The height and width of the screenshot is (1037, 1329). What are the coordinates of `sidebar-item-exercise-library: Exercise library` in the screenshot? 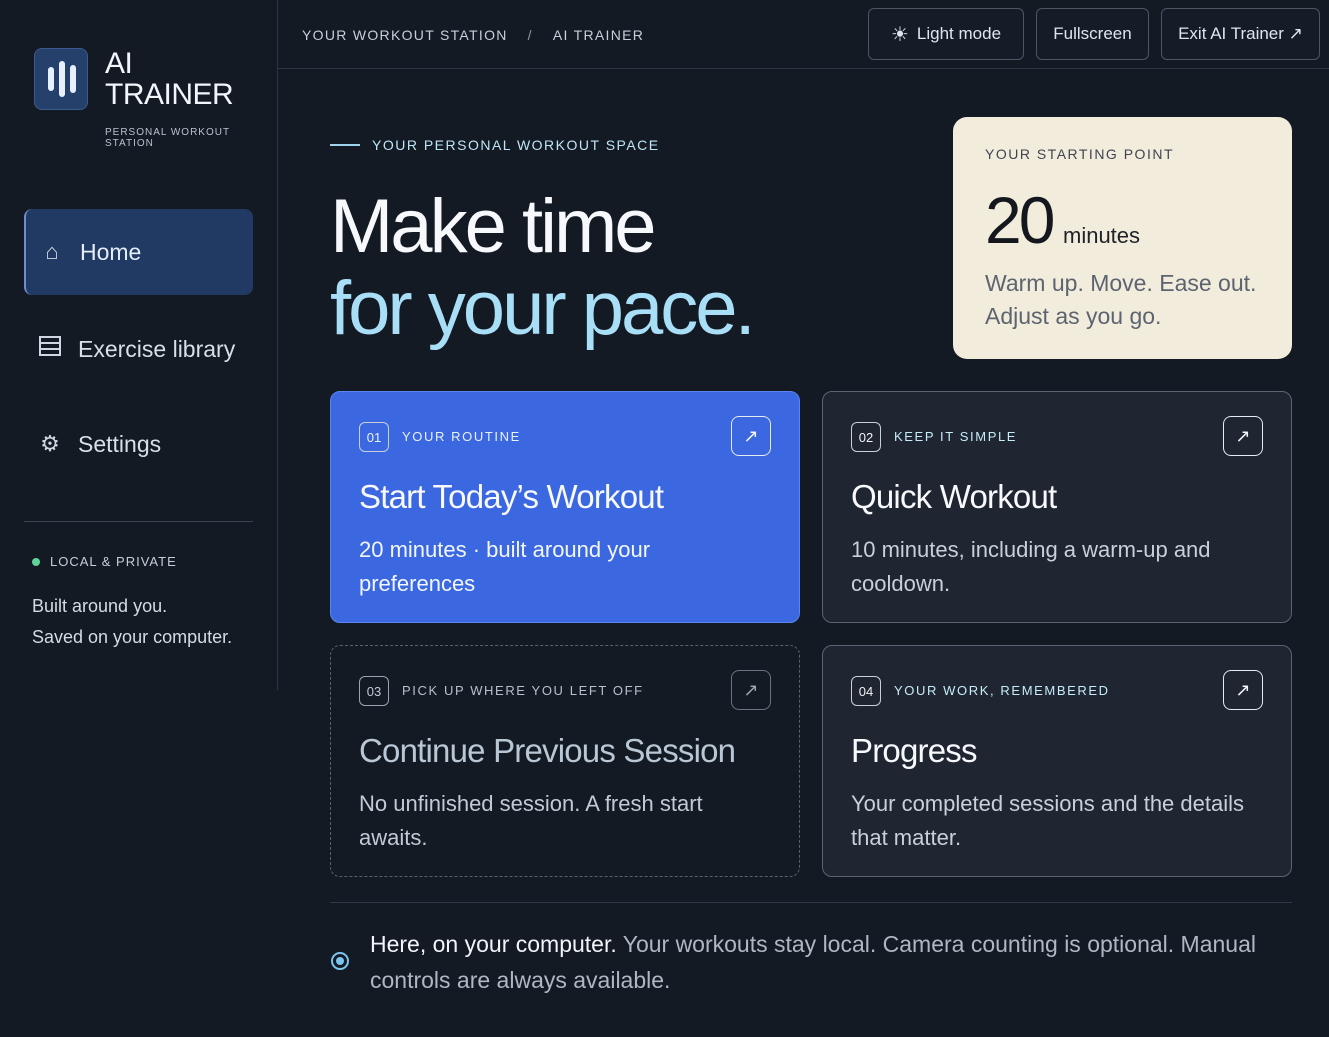 It's located at (138, 349).